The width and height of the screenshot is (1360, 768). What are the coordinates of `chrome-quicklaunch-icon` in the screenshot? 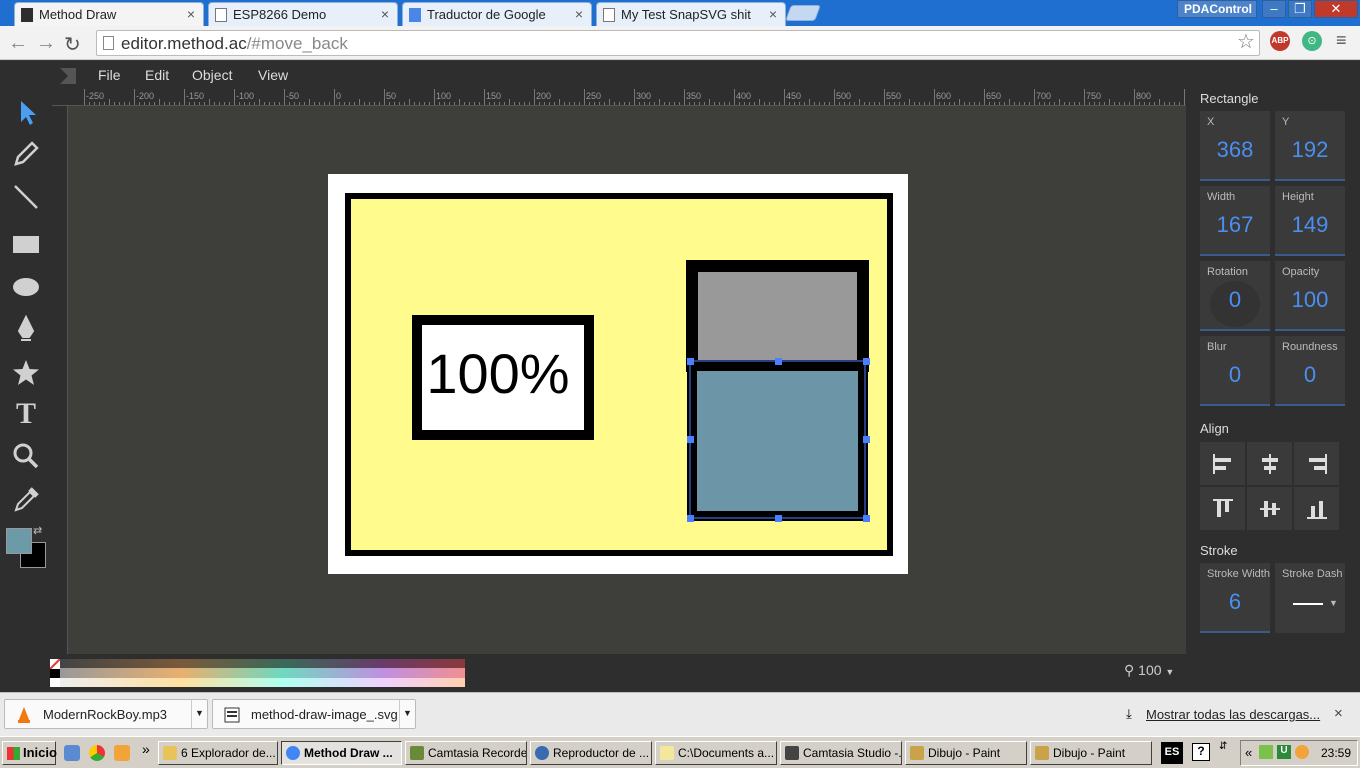 It's located at (97, 753).